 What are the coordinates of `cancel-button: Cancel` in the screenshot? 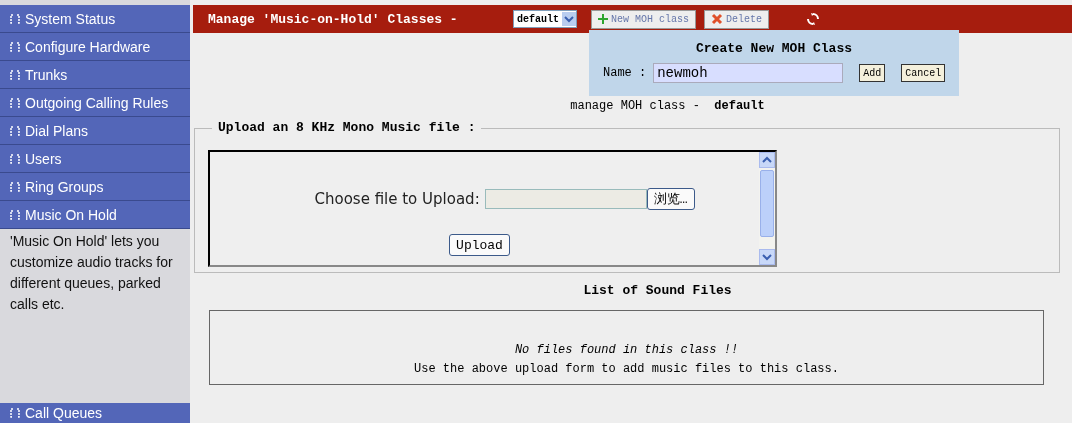 It's located at (923, 73).